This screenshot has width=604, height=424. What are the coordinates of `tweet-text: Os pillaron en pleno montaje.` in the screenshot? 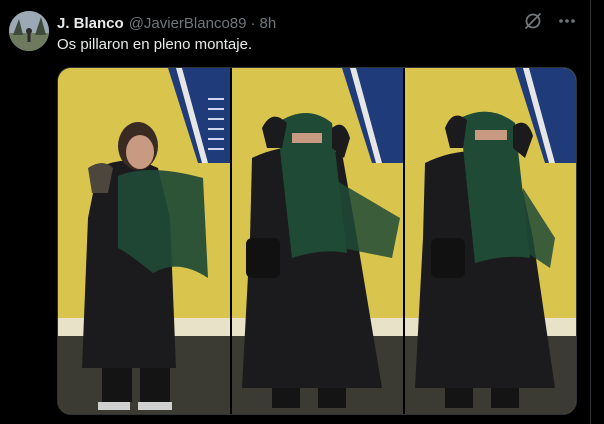 It's located at (155, 44).